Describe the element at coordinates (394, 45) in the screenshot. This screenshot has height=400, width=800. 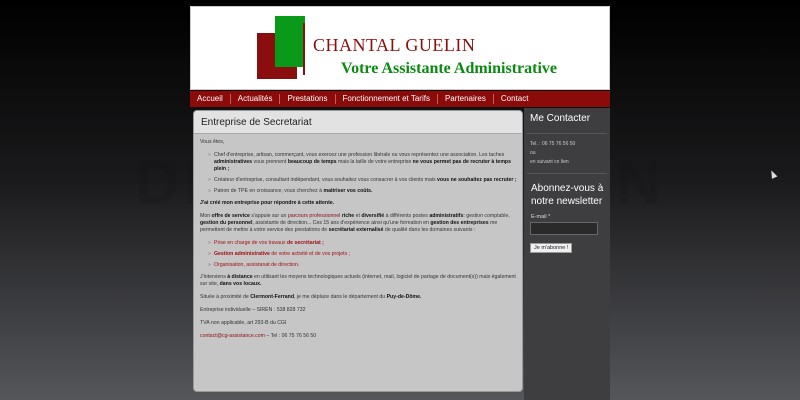
I see `site-name: CHANTAL GUELIN` at that location.